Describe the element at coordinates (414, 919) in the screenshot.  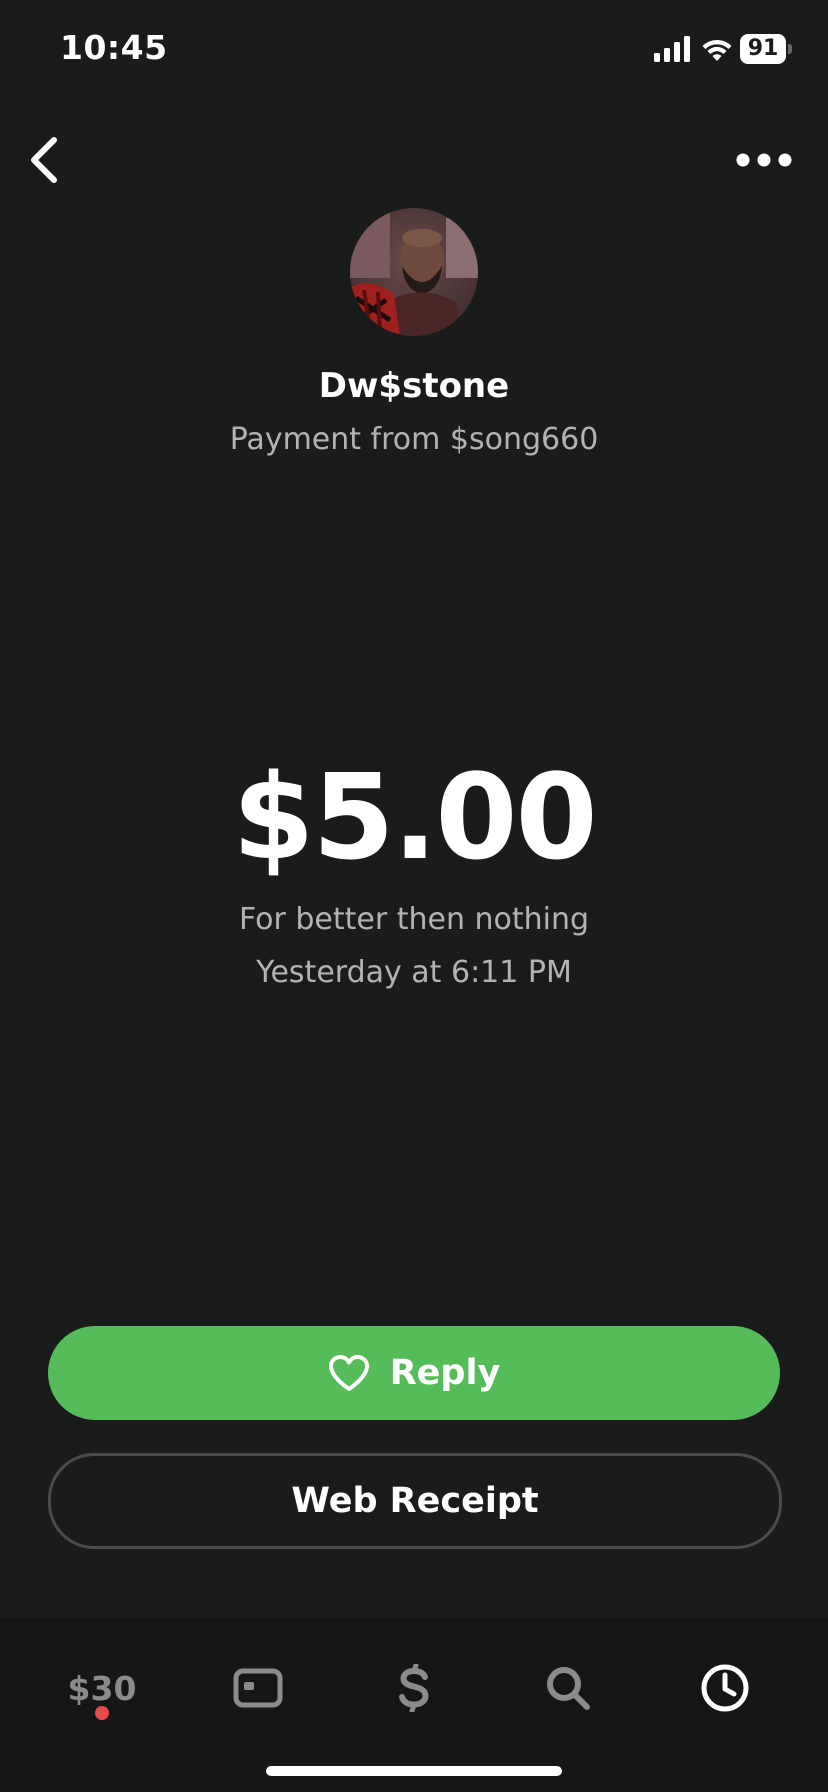
I see `payment-note: For better then nothing` at that location.